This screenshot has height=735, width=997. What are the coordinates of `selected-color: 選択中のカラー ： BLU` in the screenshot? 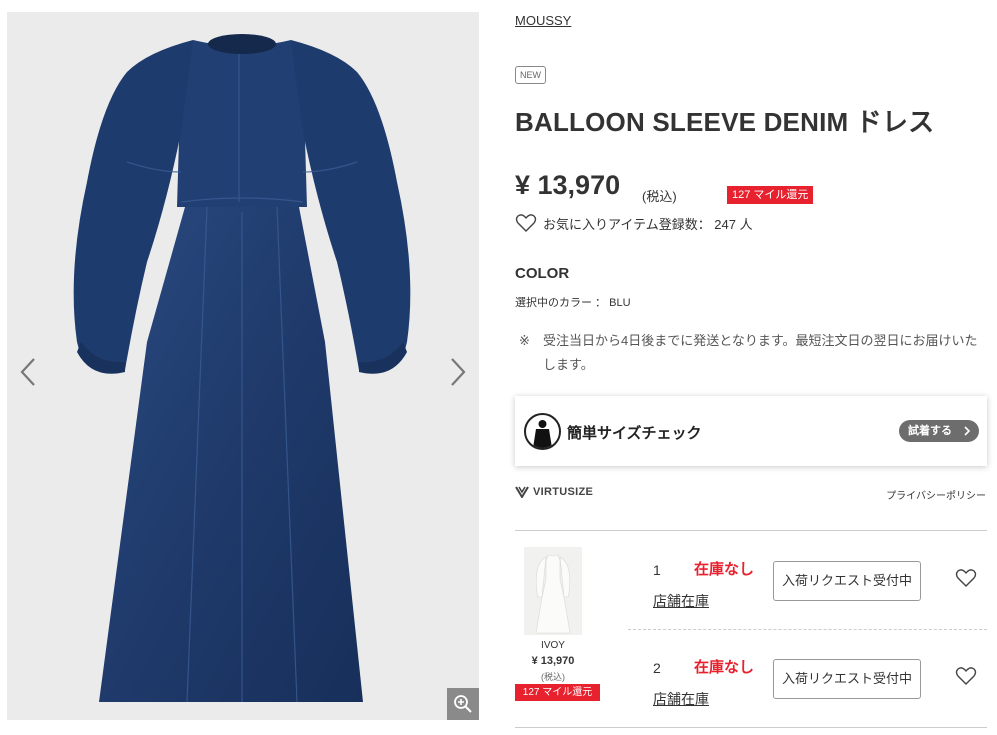 It's located at (573, 303).